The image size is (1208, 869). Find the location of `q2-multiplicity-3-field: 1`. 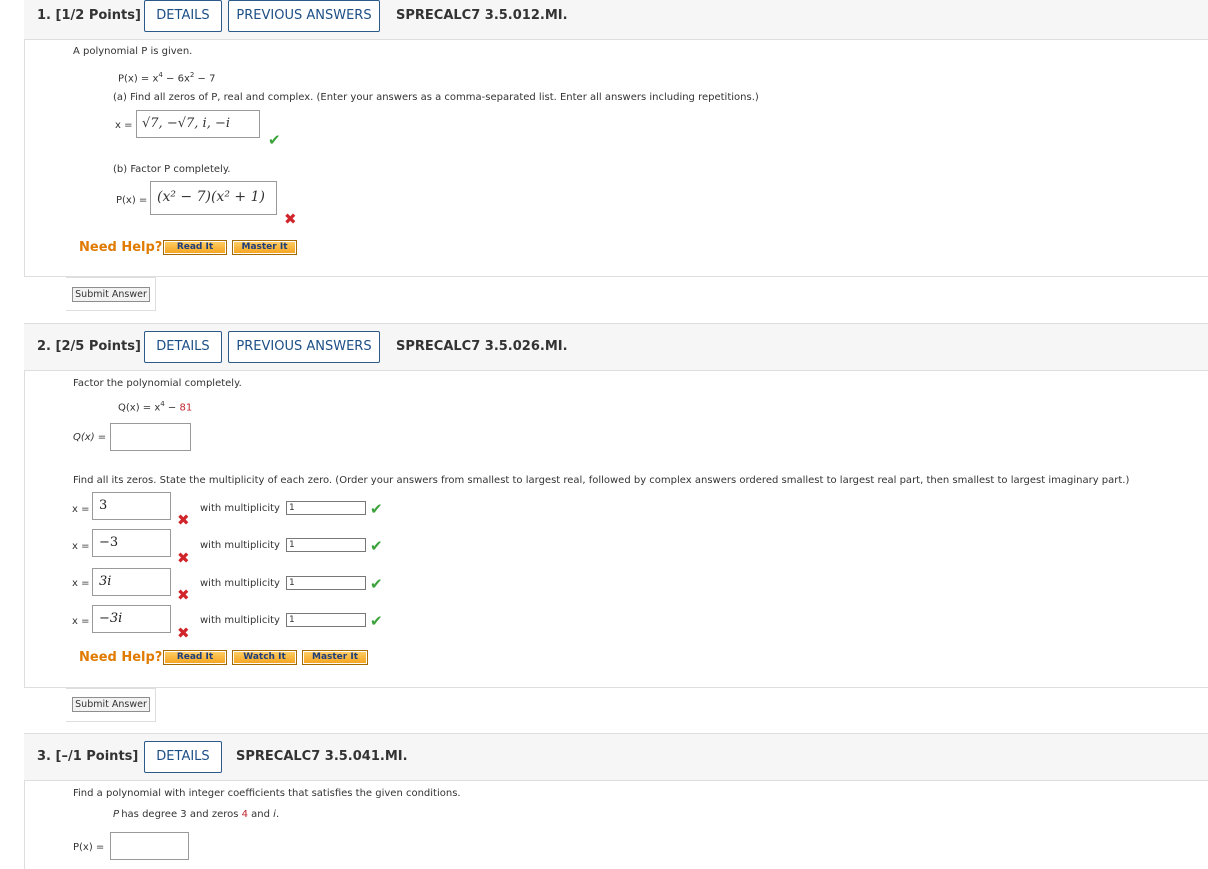

q2-multiplicity-3-field: 1 is located at coordinates (326, 583).